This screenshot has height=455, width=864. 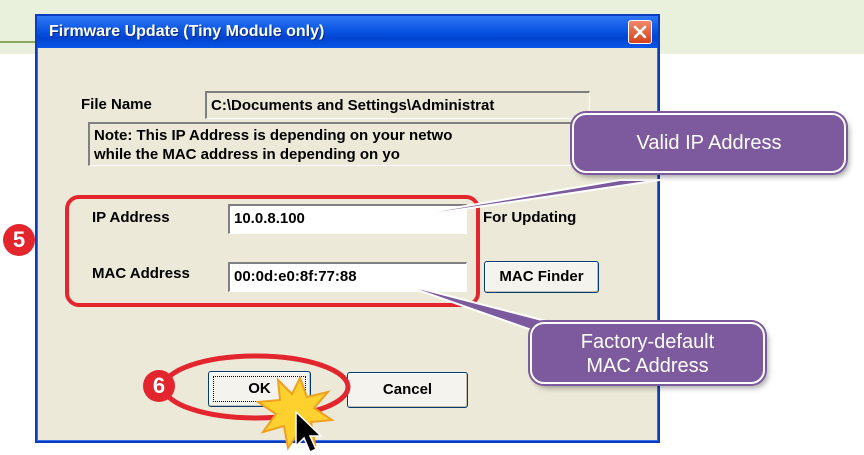 What do you see at coordinates (272, 251) in the screenshot?
I see `ip-mac-highlight-box` at bounding box center [272, 251].